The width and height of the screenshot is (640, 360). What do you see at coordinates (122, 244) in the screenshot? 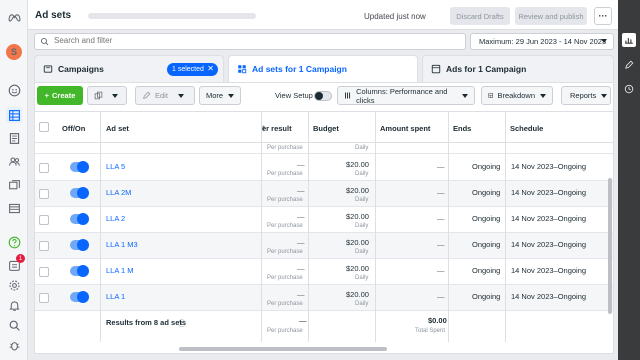
I see `ad-set-name-link: LLA 1 M3` at bounding box center [122, 244].